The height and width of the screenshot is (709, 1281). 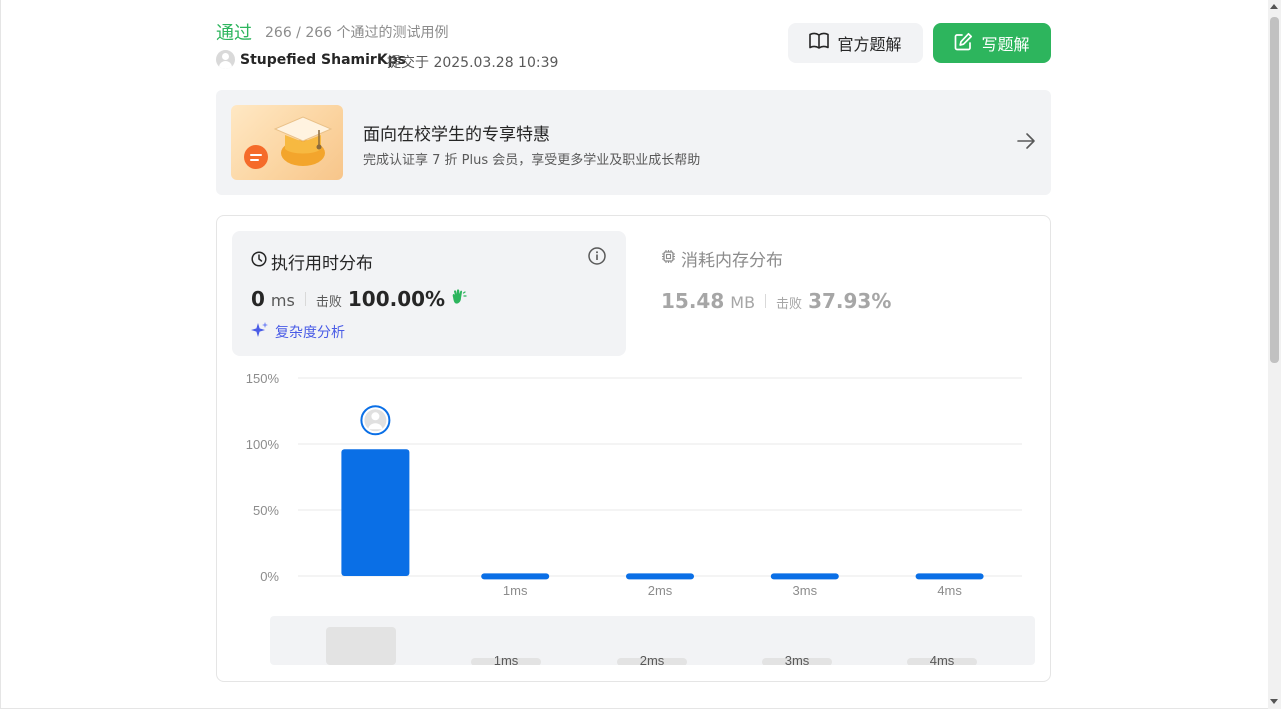 What do you see at coordinates (263, 378) in the screenshot?
I see `y-tick-label: 150%` at bounding box center [263, 378].